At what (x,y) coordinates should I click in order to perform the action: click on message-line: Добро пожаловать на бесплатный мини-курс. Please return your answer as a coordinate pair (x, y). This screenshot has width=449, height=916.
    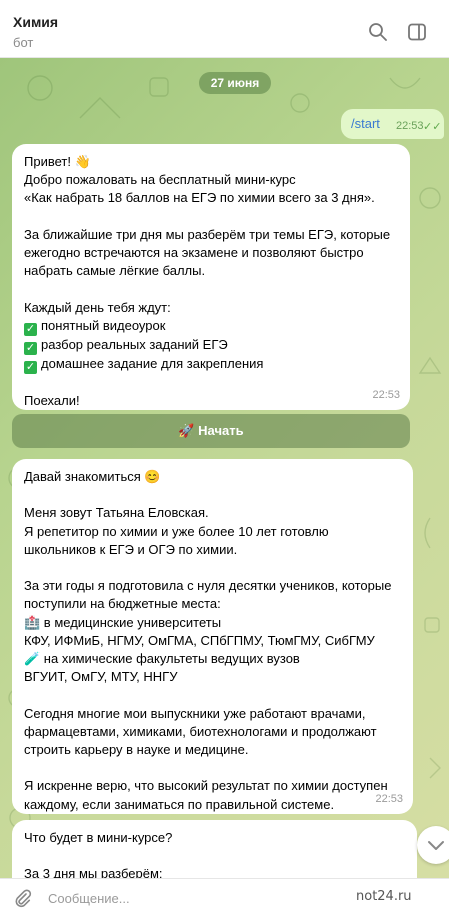
    Looking at the image, I should click on (160, 180).